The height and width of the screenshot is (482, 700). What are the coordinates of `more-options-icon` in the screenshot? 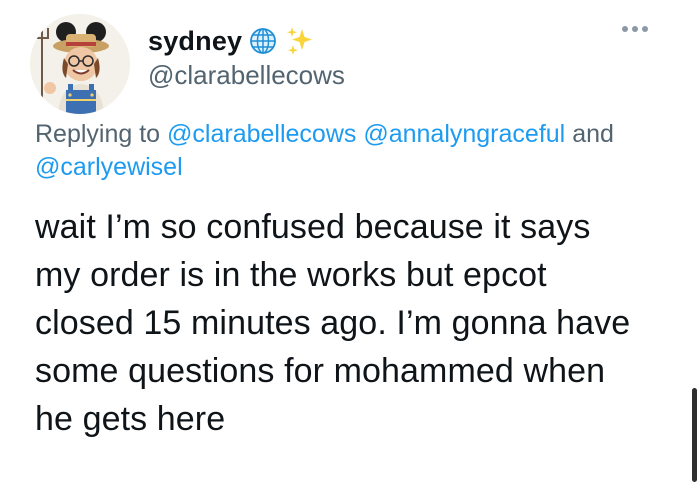 It's located at (635, 29).